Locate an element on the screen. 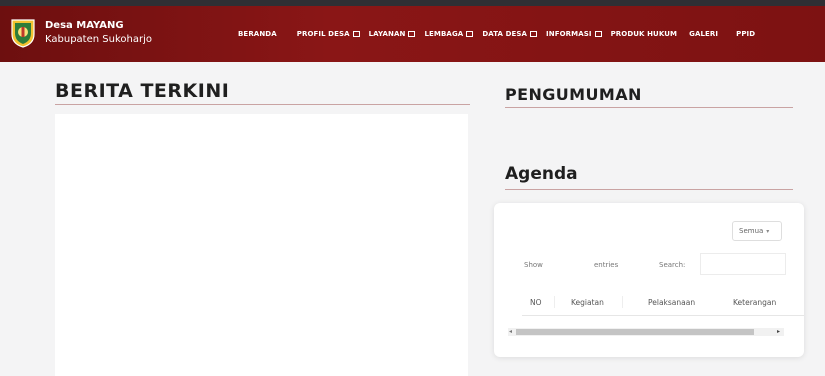 The width and height of the screenshot is (825, 376). agenda-filter-value: Semua is located at coordinates (751, 231).